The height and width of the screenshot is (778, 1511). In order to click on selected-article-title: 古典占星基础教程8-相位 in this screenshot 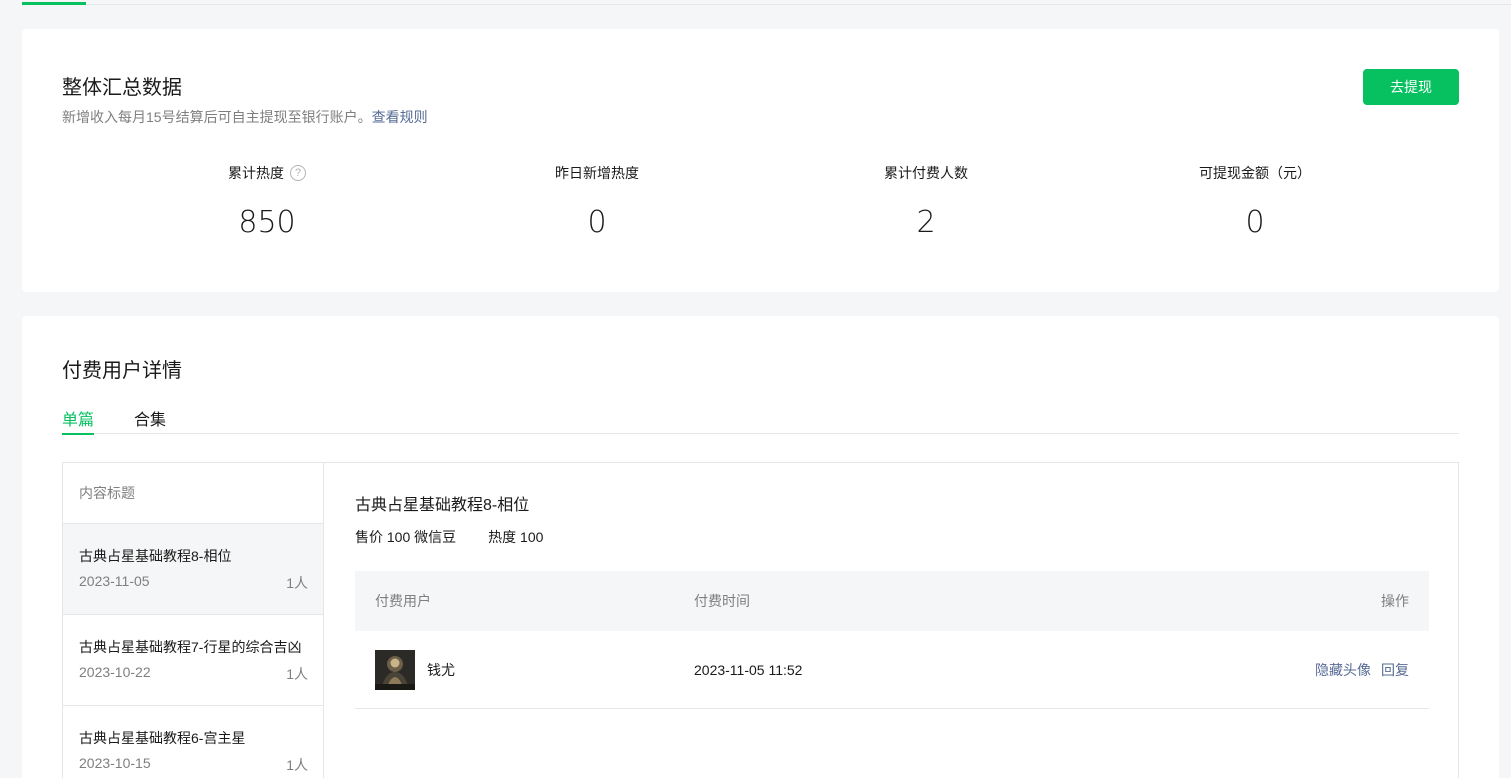, I will do `click(442, 505)`.